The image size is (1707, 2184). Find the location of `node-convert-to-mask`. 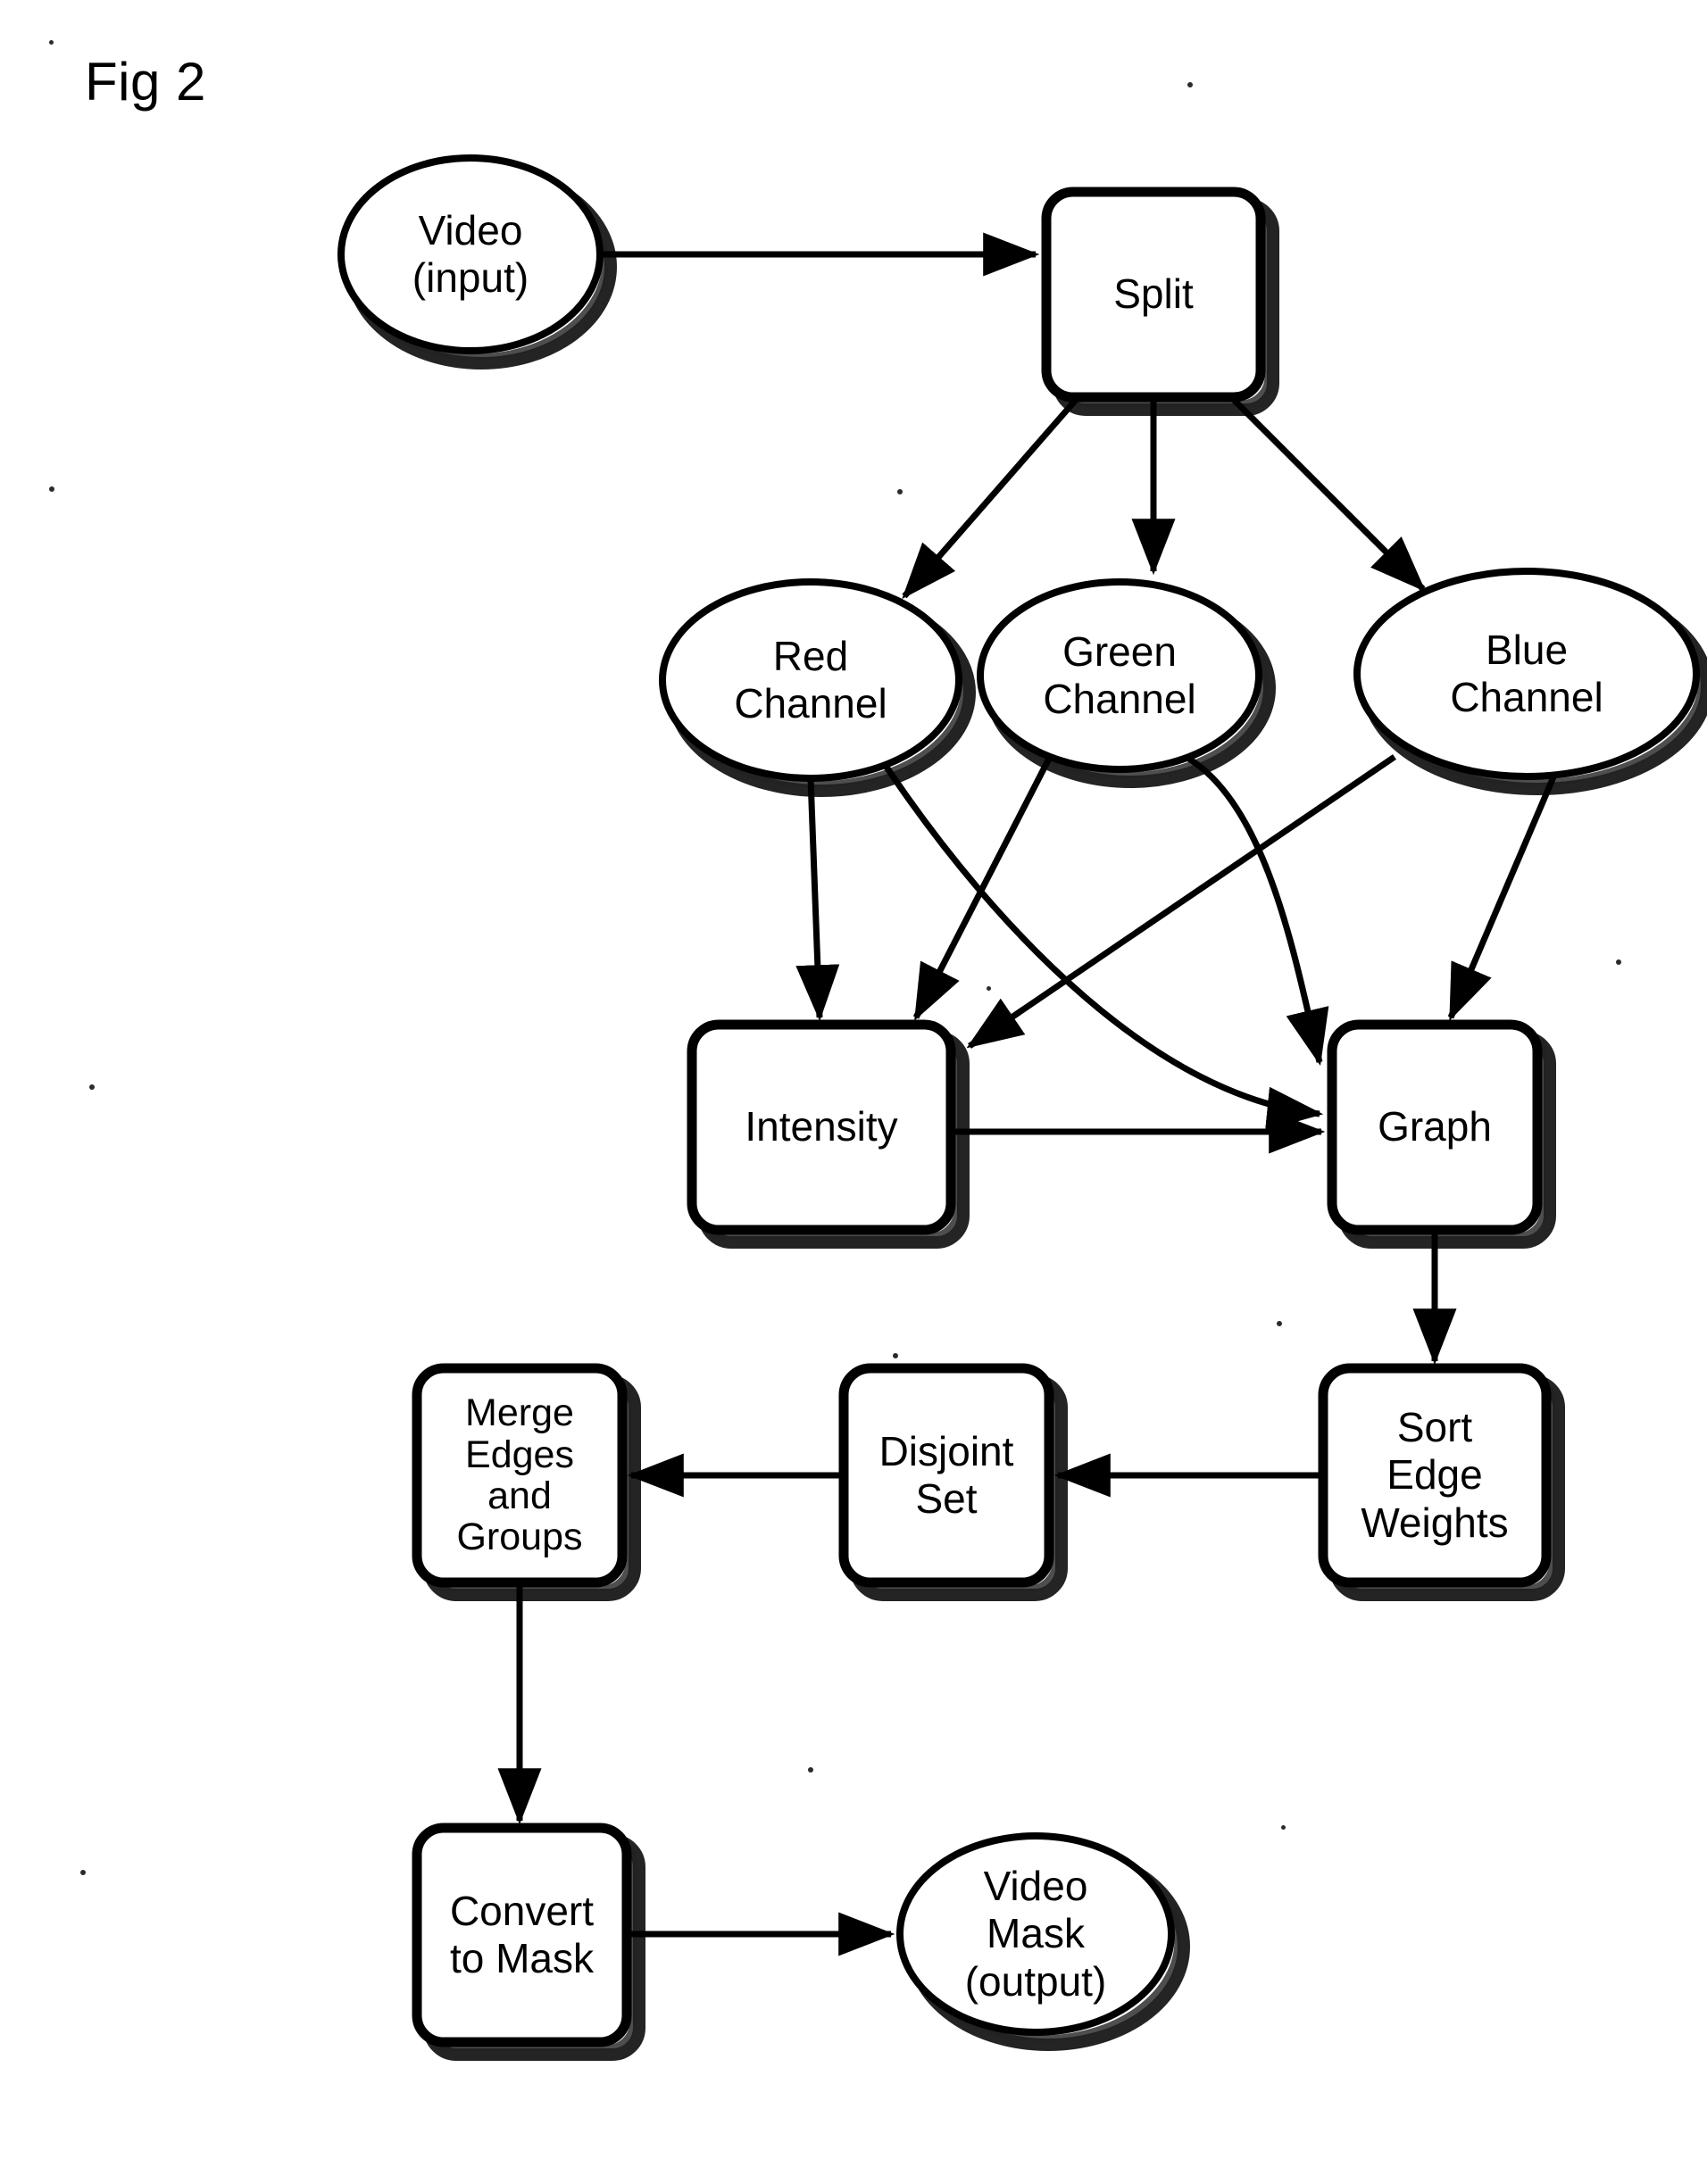

node-convert-to-mask is located at coordinates (522, 1935).